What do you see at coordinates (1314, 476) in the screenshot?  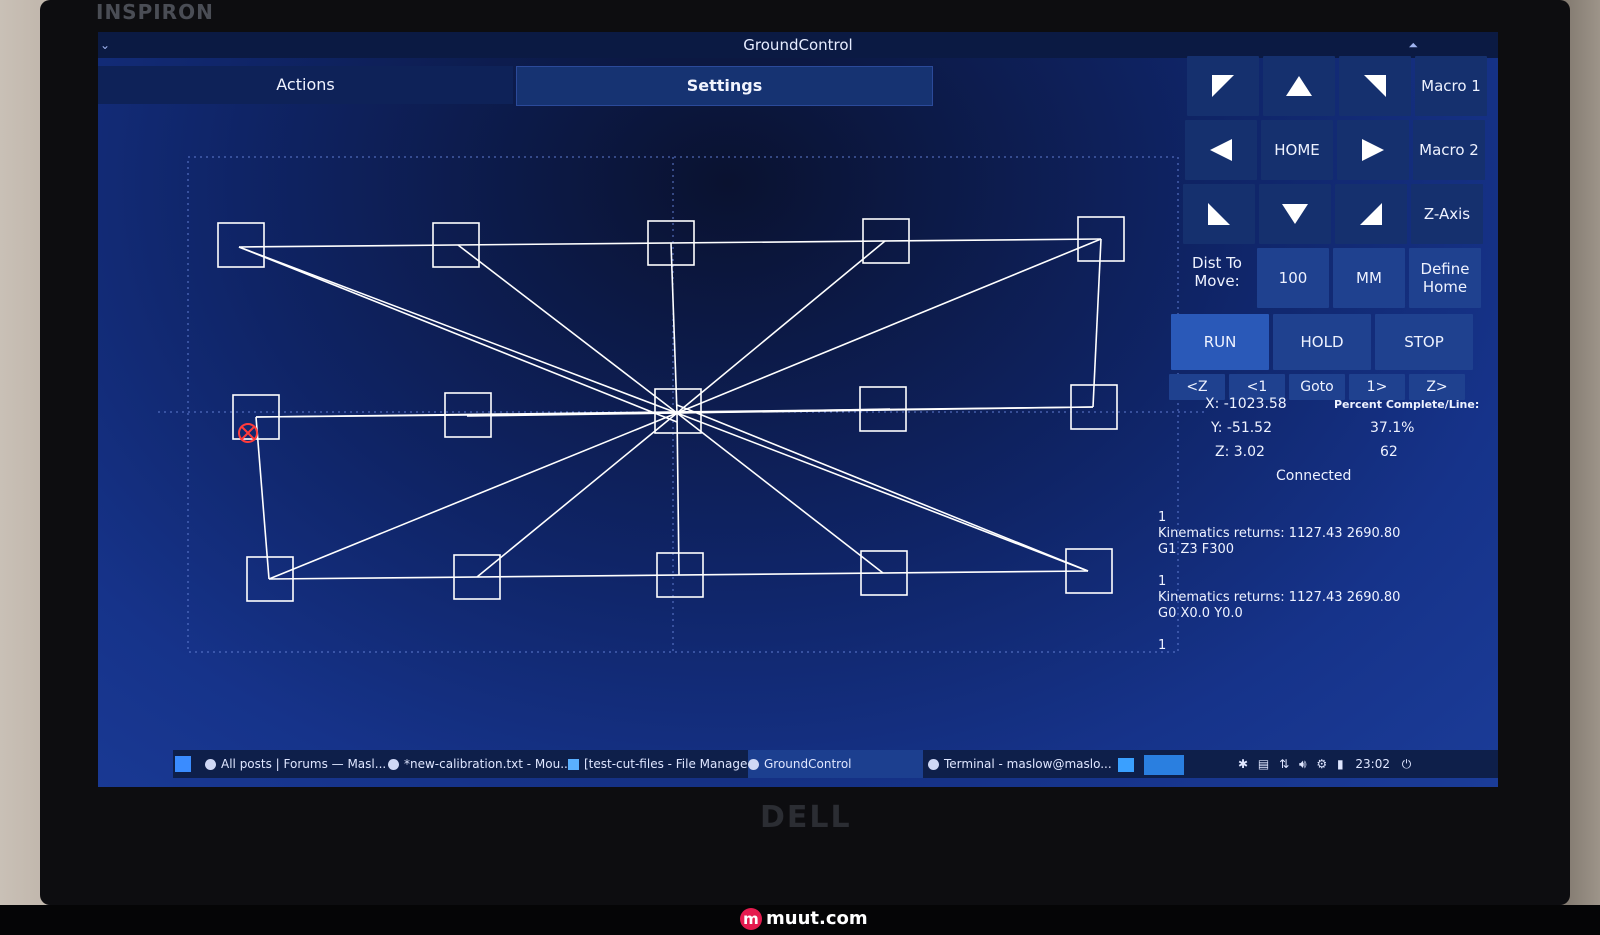 I see `connection-status: Connected` at bounding box center [1314, 476].